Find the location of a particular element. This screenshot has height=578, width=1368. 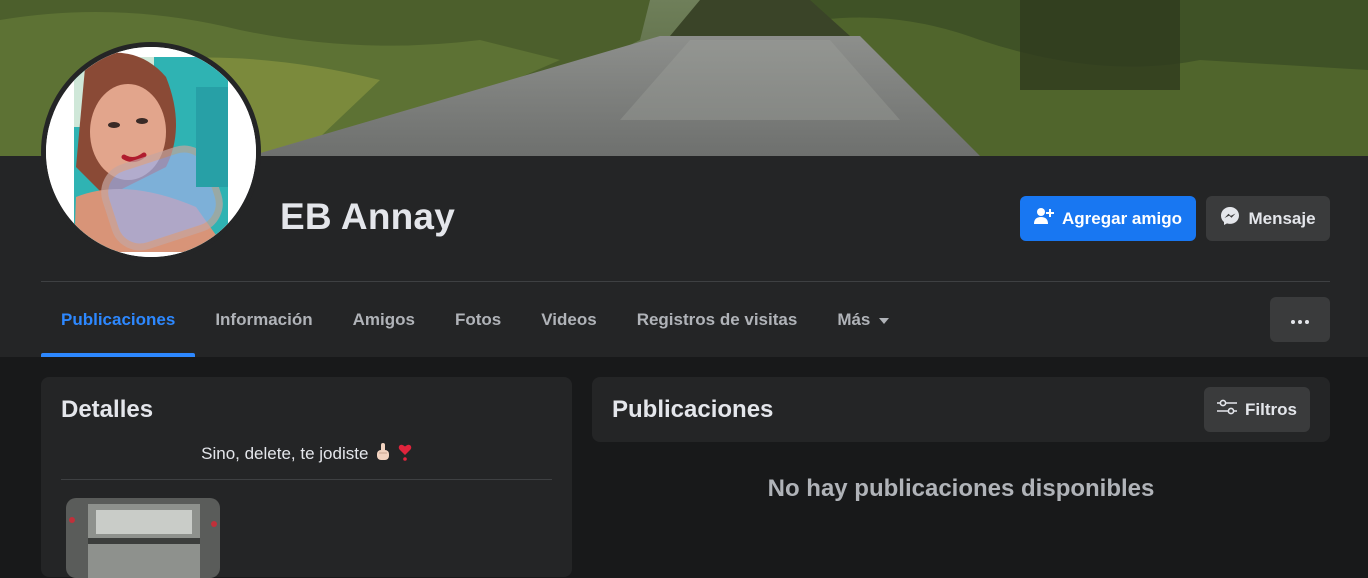

tab-label: Videos is located at coordinates (569, 319).